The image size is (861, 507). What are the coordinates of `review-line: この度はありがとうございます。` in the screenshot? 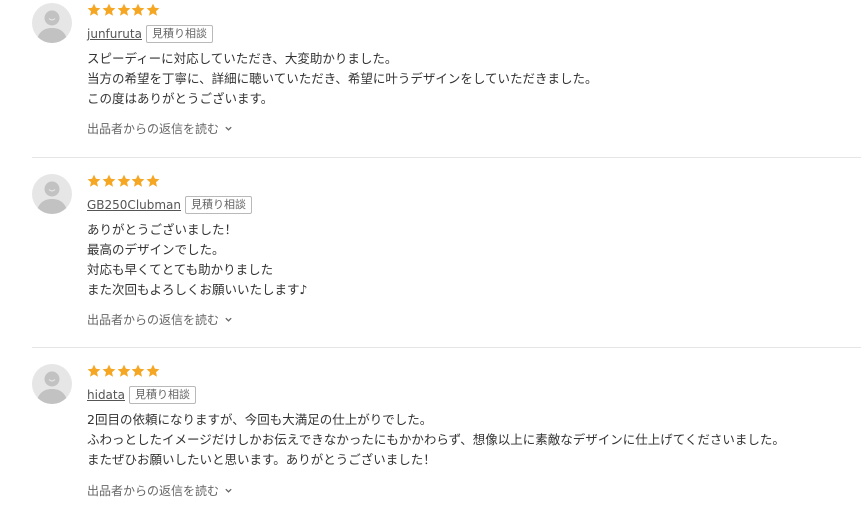 It's located at (180, 98).